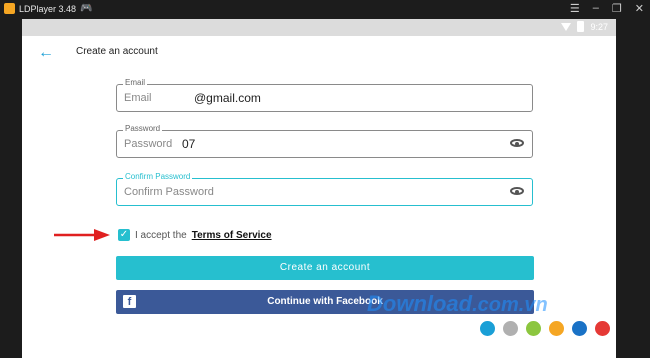 This screenshot has width=650, height=358. Describe the element at coordinates (633, 188) in the screenshot. I see `right-toolbar` at that location.